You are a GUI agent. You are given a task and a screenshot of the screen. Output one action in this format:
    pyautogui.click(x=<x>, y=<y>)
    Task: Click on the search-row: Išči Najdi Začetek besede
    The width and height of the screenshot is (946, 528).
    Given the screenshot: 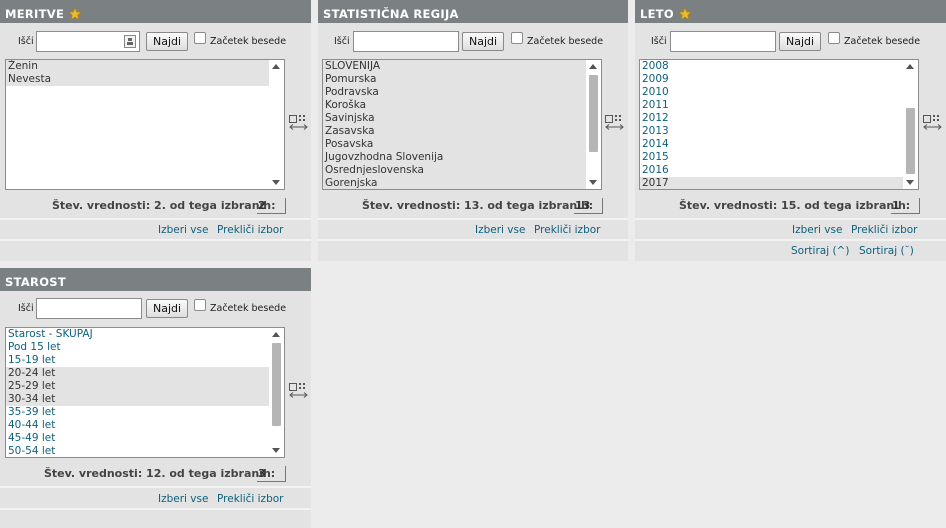 What is the action you would take?
    pyautogui.click(x=473, y=42)
    